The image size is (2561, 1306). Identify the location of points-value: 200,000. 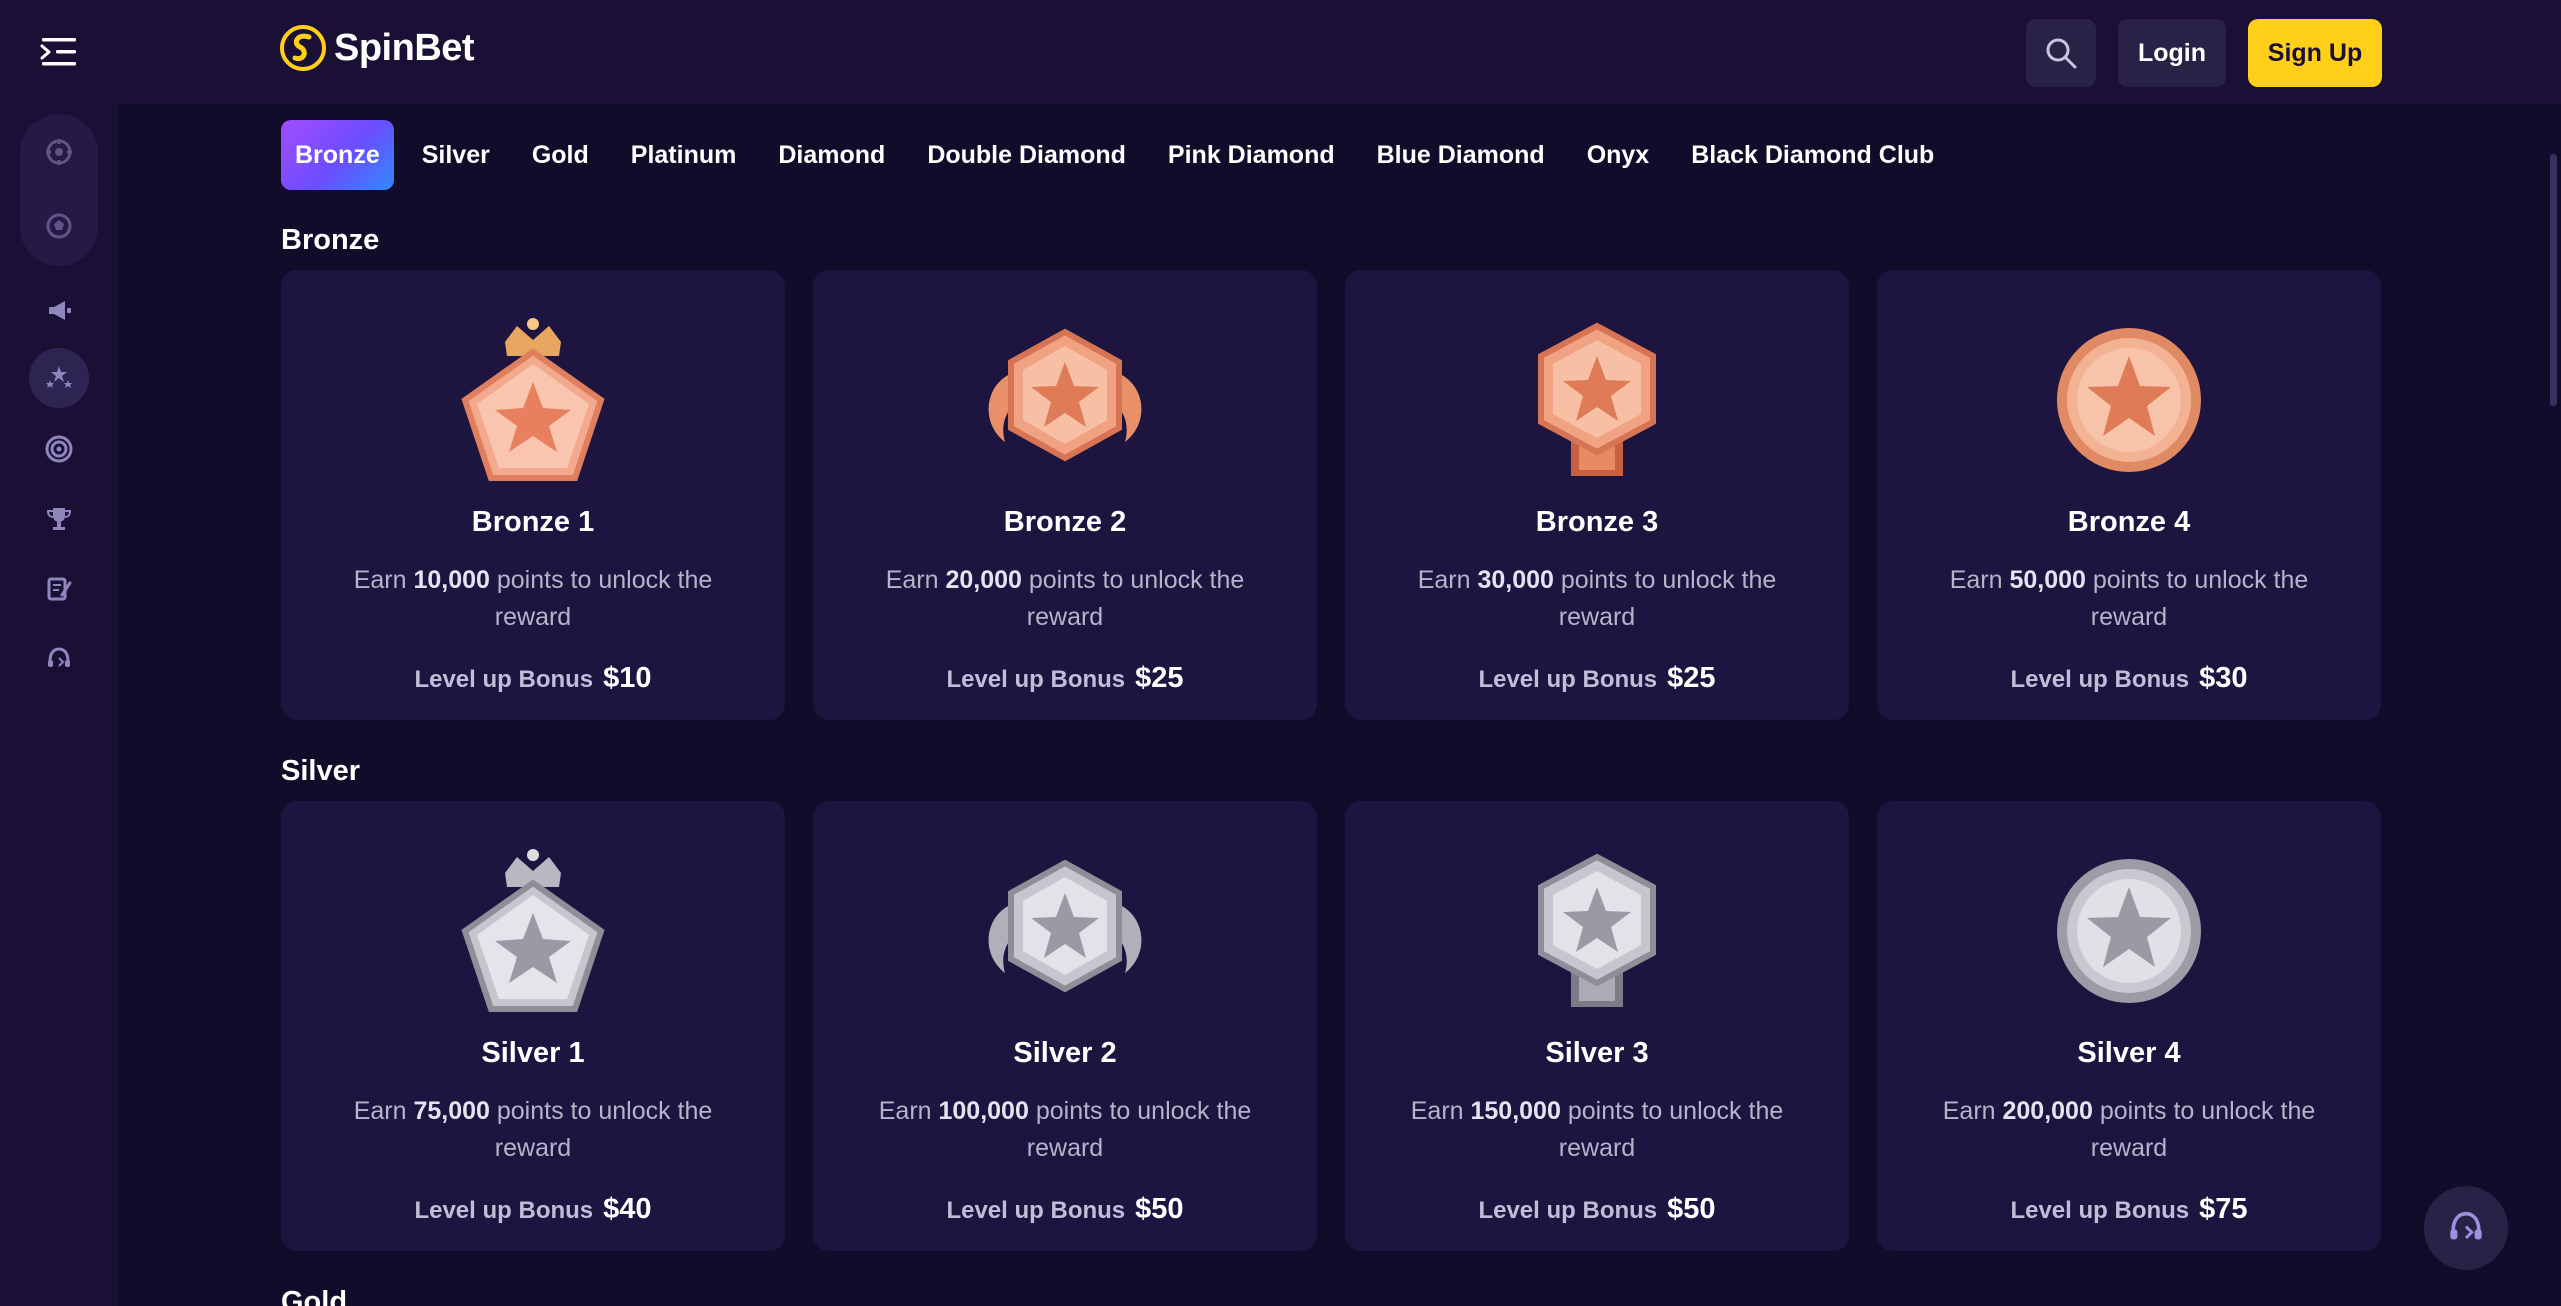
(2047, 1111).